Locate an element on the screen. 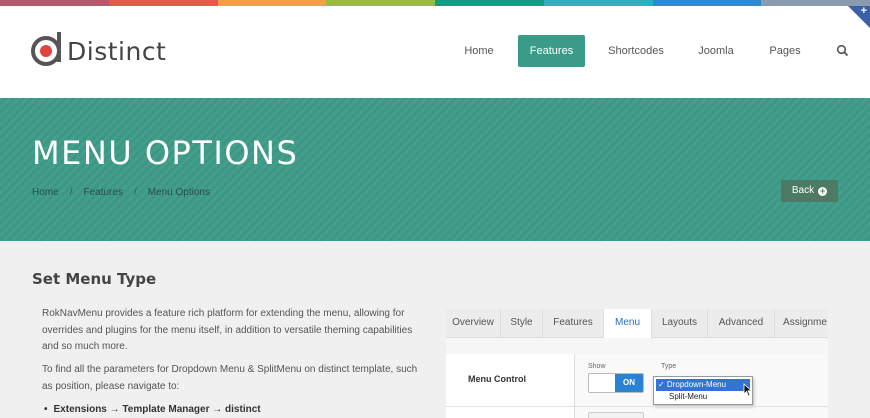 The image size is (870, 418). type-label: Type is located at coordinates (669, 366).